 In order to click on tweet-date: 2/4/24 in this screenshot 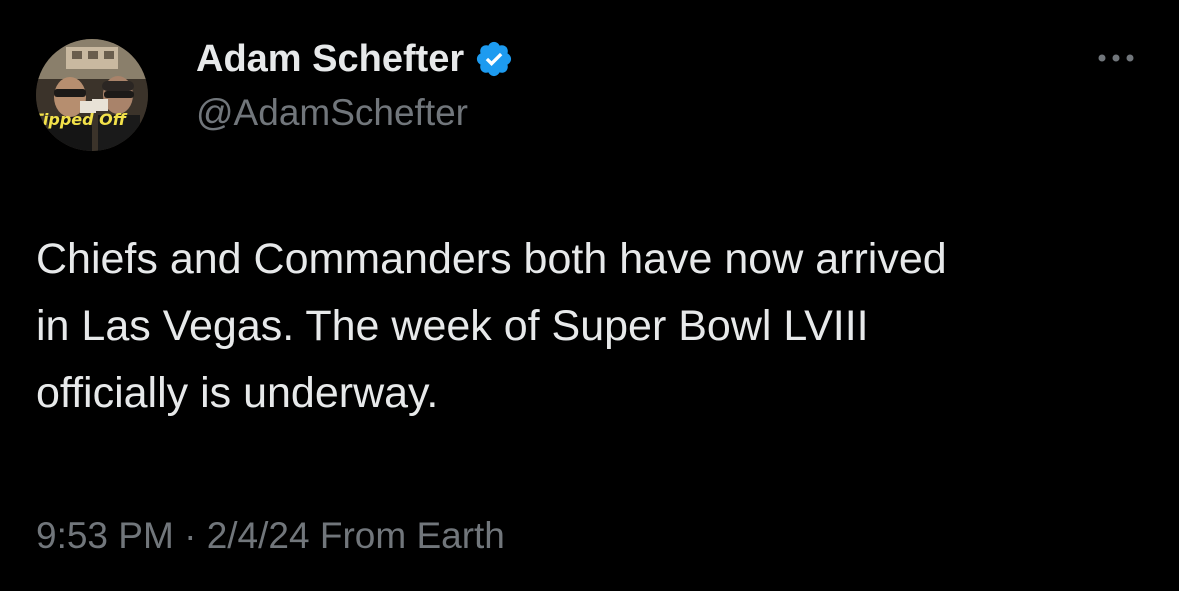, I will do `click(258, 535)`.